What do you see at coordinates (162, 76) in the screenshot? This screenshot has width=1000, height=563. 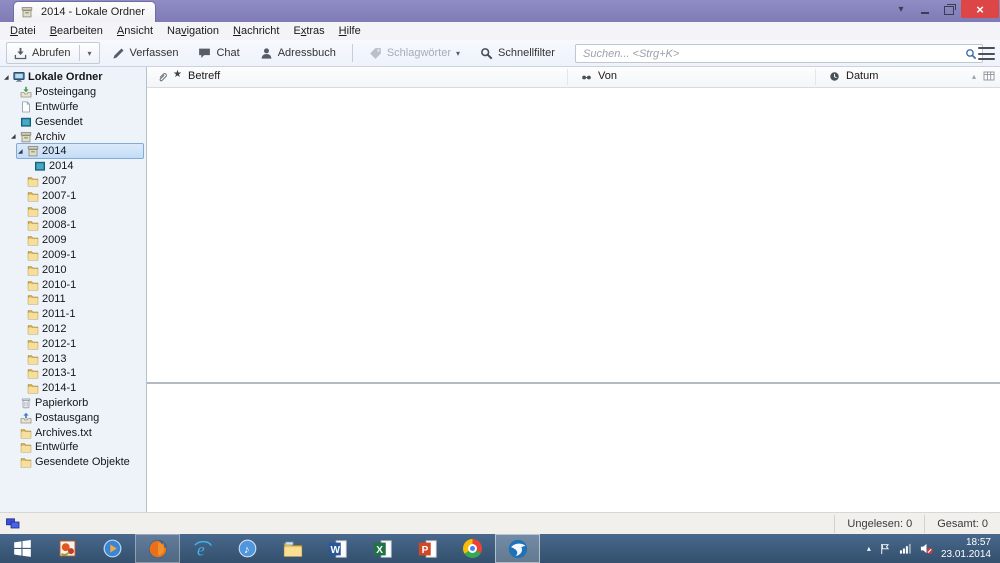 I see `attachment-column-icon` at bounding box center [162, 76].